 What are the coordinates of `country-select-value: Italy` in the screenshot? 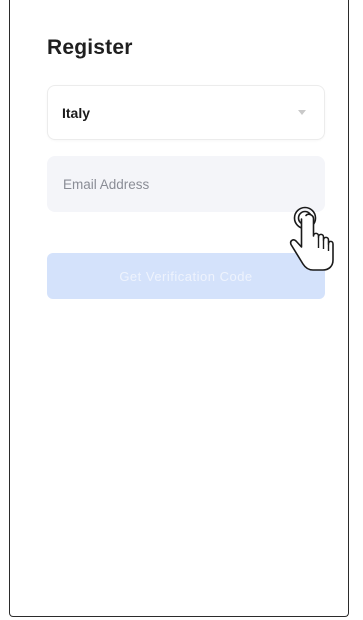 It's located at (76, 112).